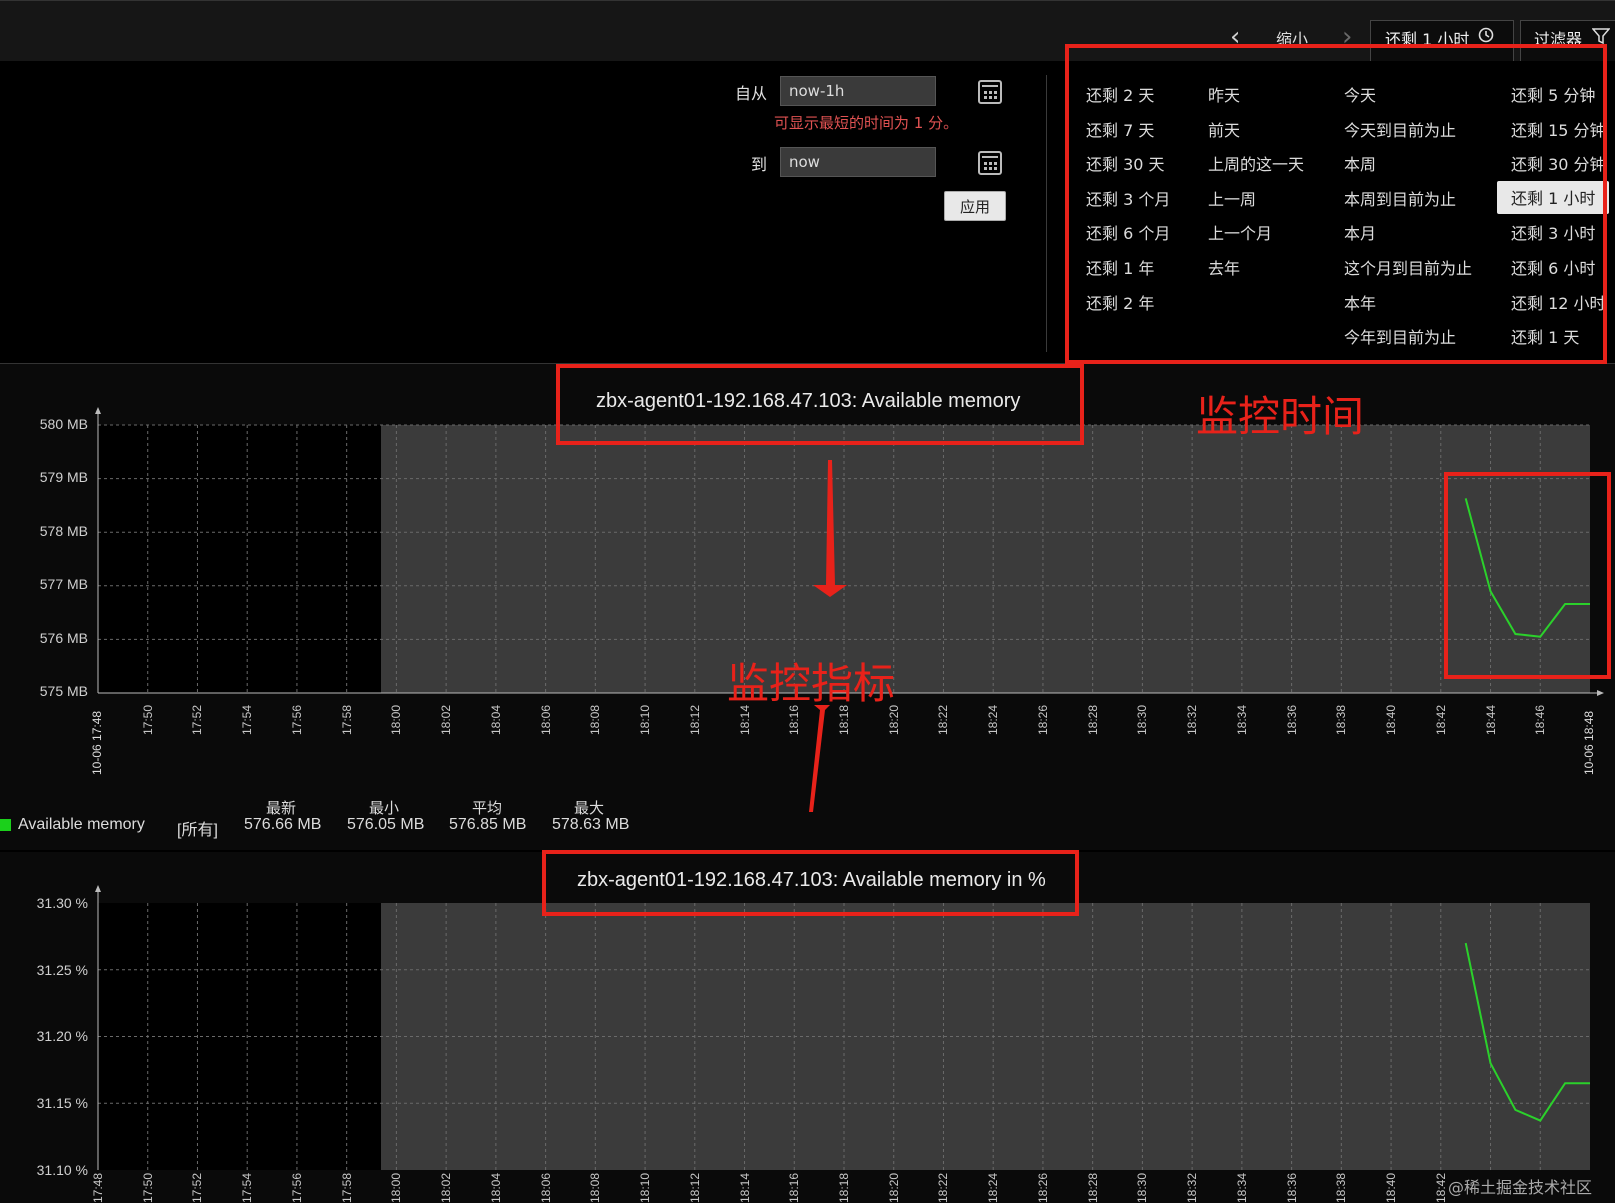  Describe the element at coordinates (794, 1187) in the screenshot. I see `x-tick-label: 18:16` at that location.